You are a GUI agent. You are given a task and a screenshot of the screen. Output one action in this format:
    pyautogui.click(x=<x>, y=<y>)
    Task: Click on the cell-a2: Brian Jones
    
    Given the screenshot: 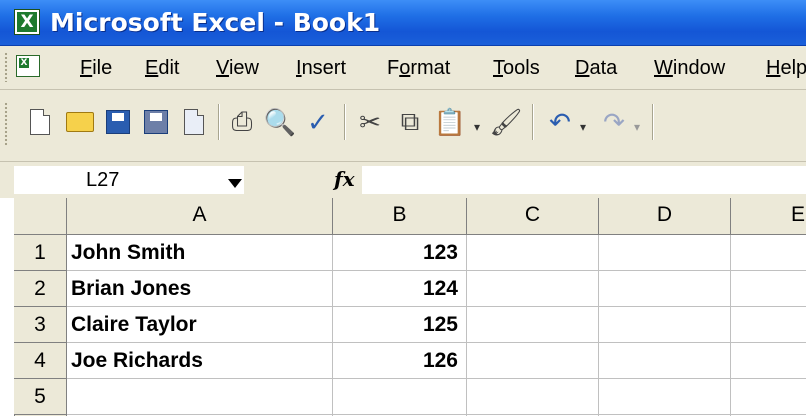 What is the action you would take?
    pyautogui.click(x=199, y=288)
    